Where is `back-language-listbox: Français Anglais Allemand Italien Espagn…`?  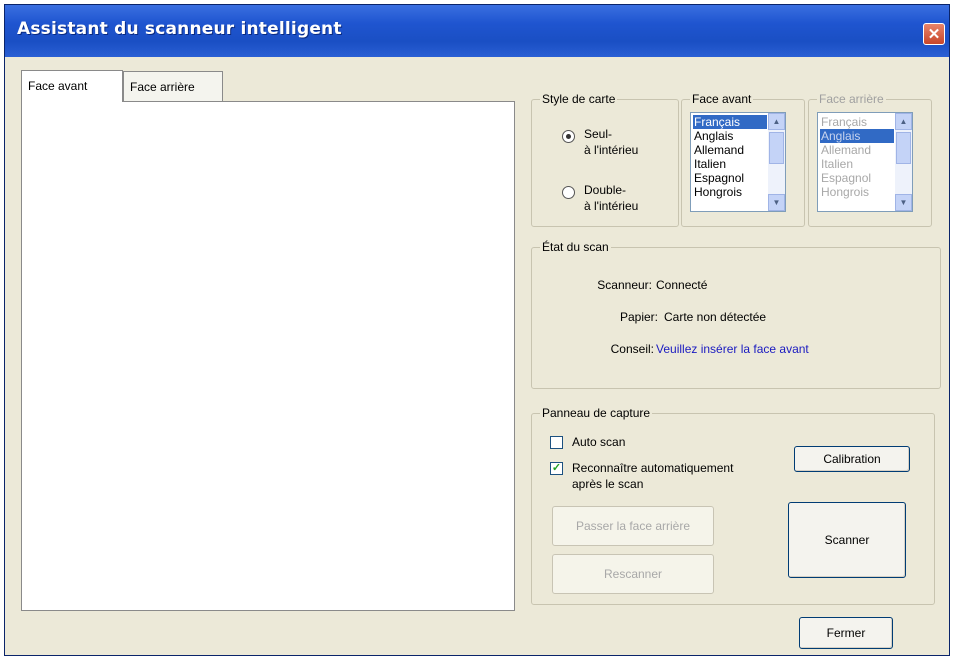 back-language-listbox: Français Anglais Allemand Italien Espagn… is located at coordinates (865, 162).